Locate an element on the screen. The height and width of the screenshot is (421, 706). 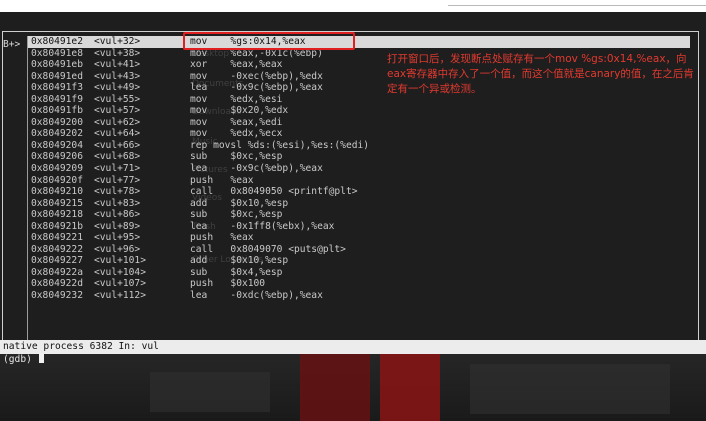
asm-function-offset: <vul+71> is located at coordinates (117, 169).